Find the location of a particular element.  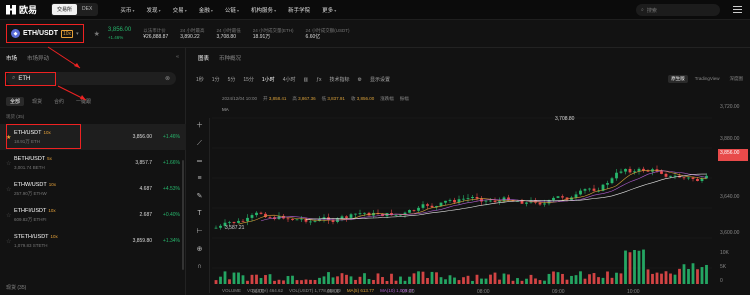

stat-label: 24 小时成交量(ETH) is located at coordinates (273, 30).